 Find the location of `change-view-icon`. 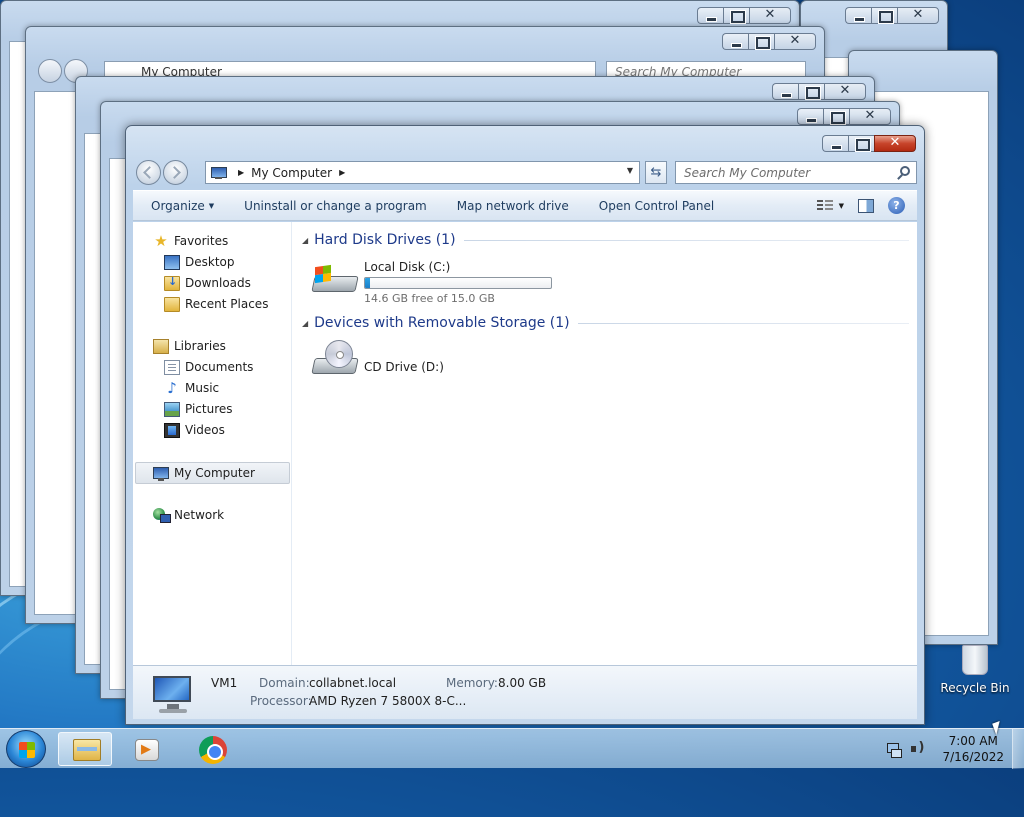

change-view-icon is located at coordinates (824, 206).